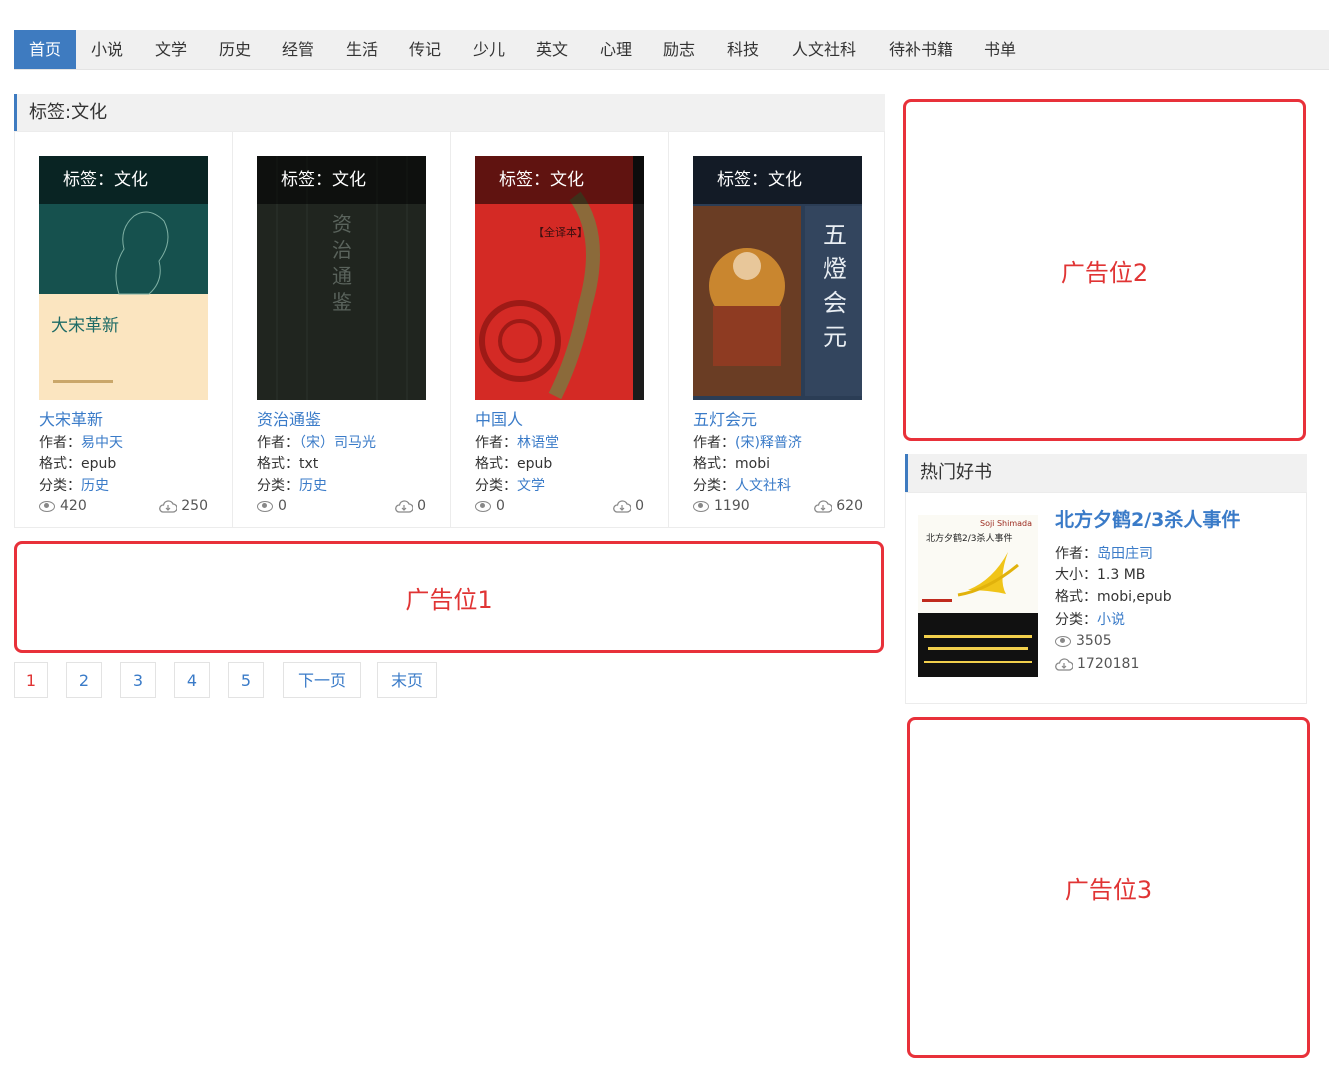 The image size is (1329, 1065). I want to click on author-link: （宋）司马光, so click(337, 443).